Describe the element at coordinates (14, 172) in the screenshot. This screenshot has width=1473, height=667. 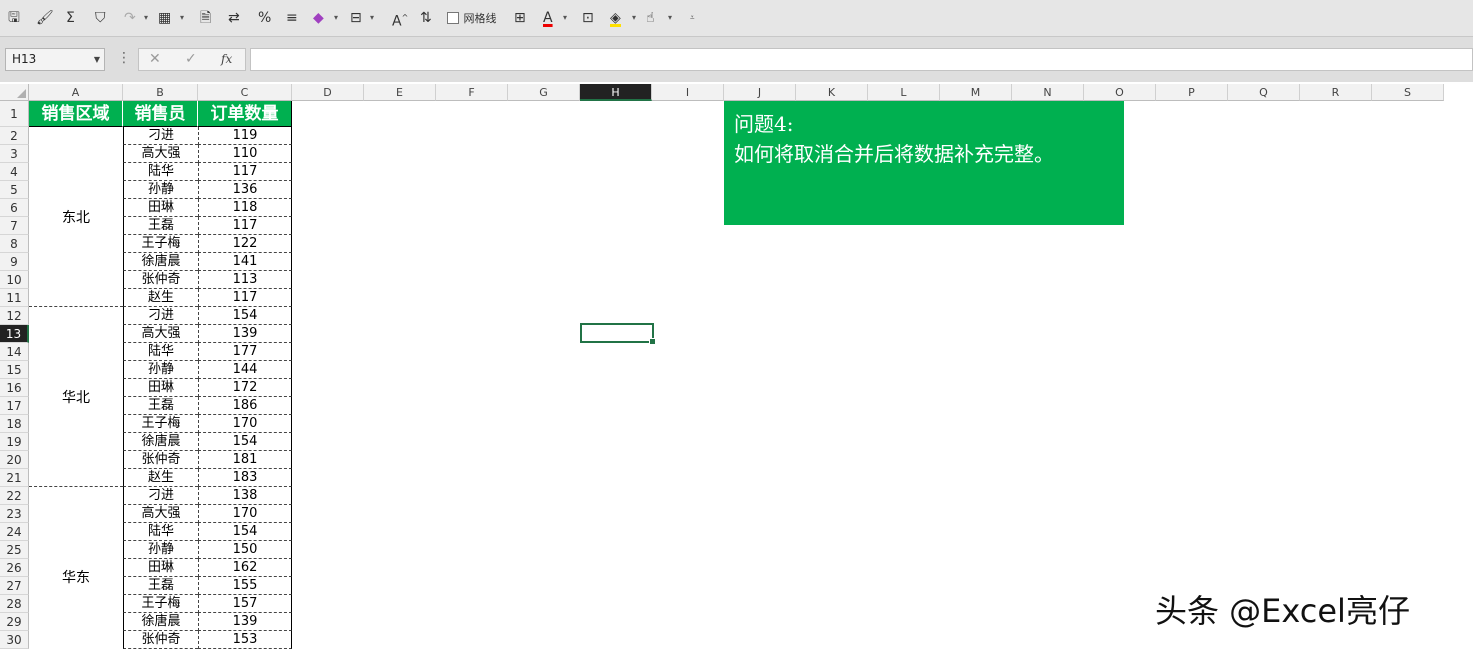
I see `row-header-4: 4` at that location.